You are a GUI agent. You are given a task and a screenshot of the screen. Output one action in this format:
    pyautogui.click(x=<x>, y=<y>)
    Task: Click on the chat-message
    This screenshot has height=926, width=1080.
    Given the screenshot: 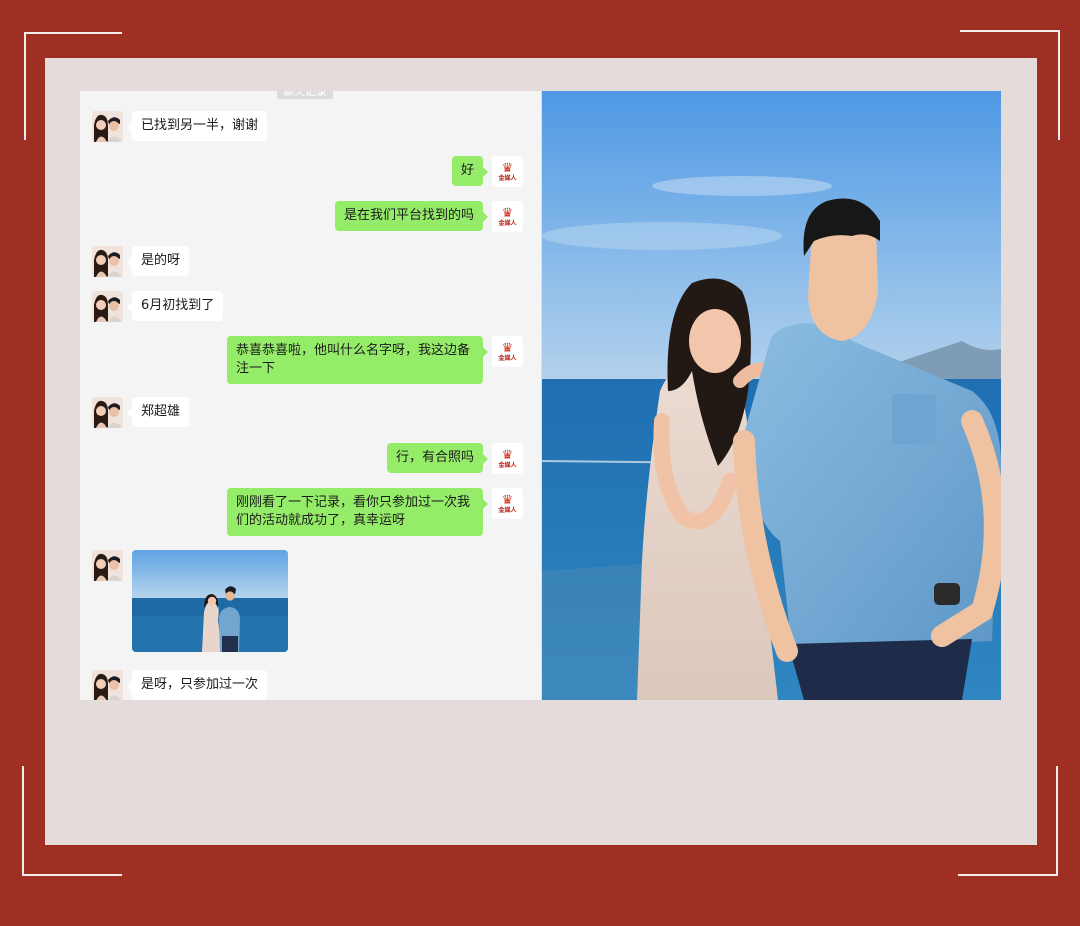 What is the action you would take?
    pyautogui.click(x=190, y=601)
    